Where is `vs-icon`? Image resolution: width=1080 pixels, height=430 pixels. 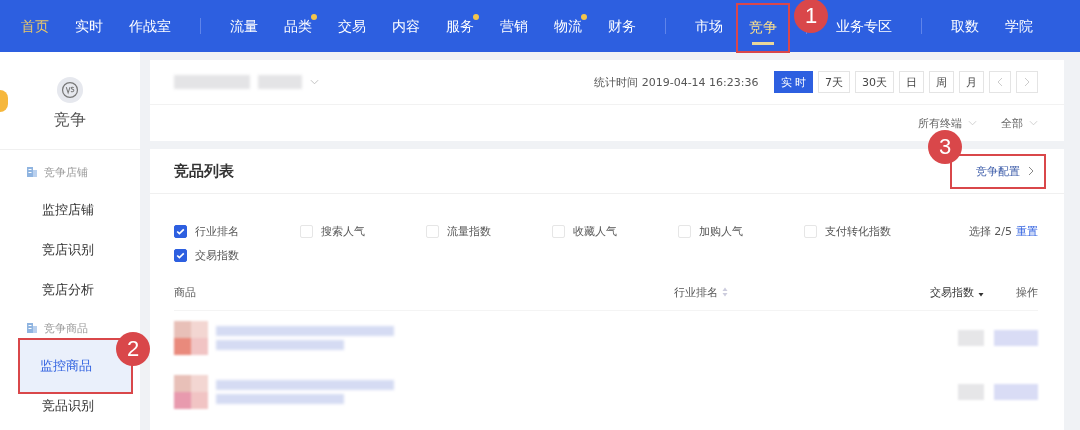
vs-icon is located at coordinates (70, 90).